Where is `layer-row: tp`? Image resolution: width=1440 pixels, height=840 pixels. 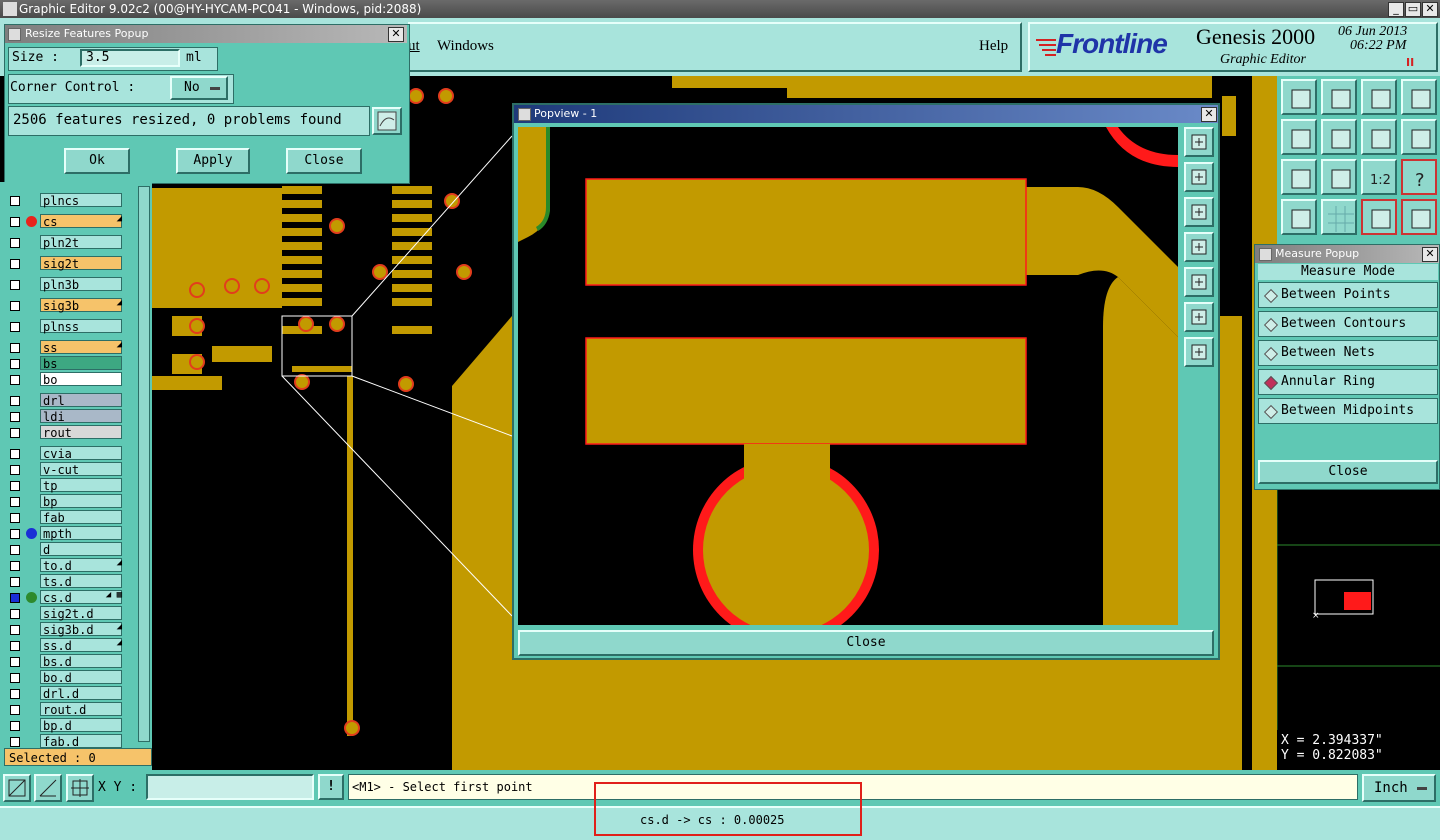 layer-row: tp is located at coordinates (66, 485).